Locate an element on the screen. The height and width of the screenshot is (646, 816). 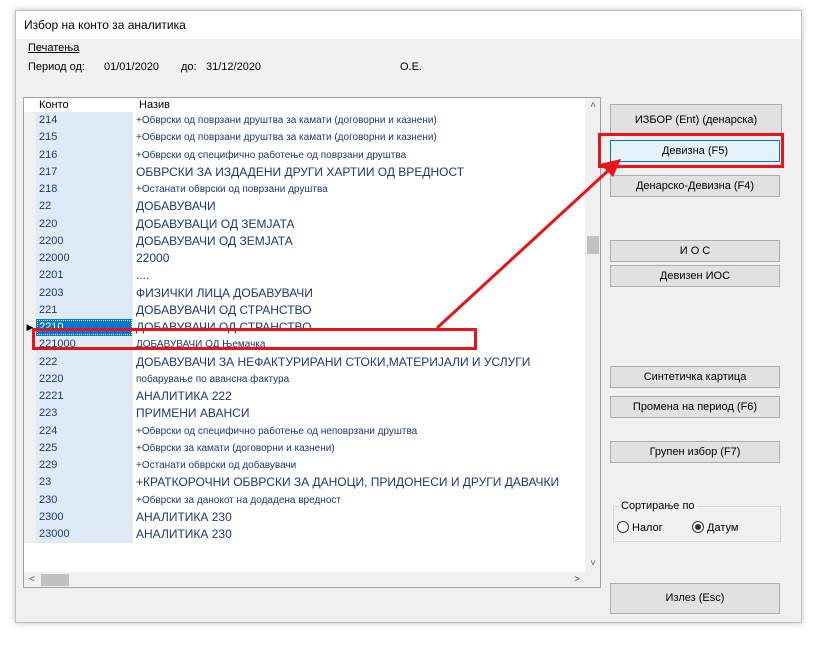
cell-code: 218 is located at coordinates (84, 190).